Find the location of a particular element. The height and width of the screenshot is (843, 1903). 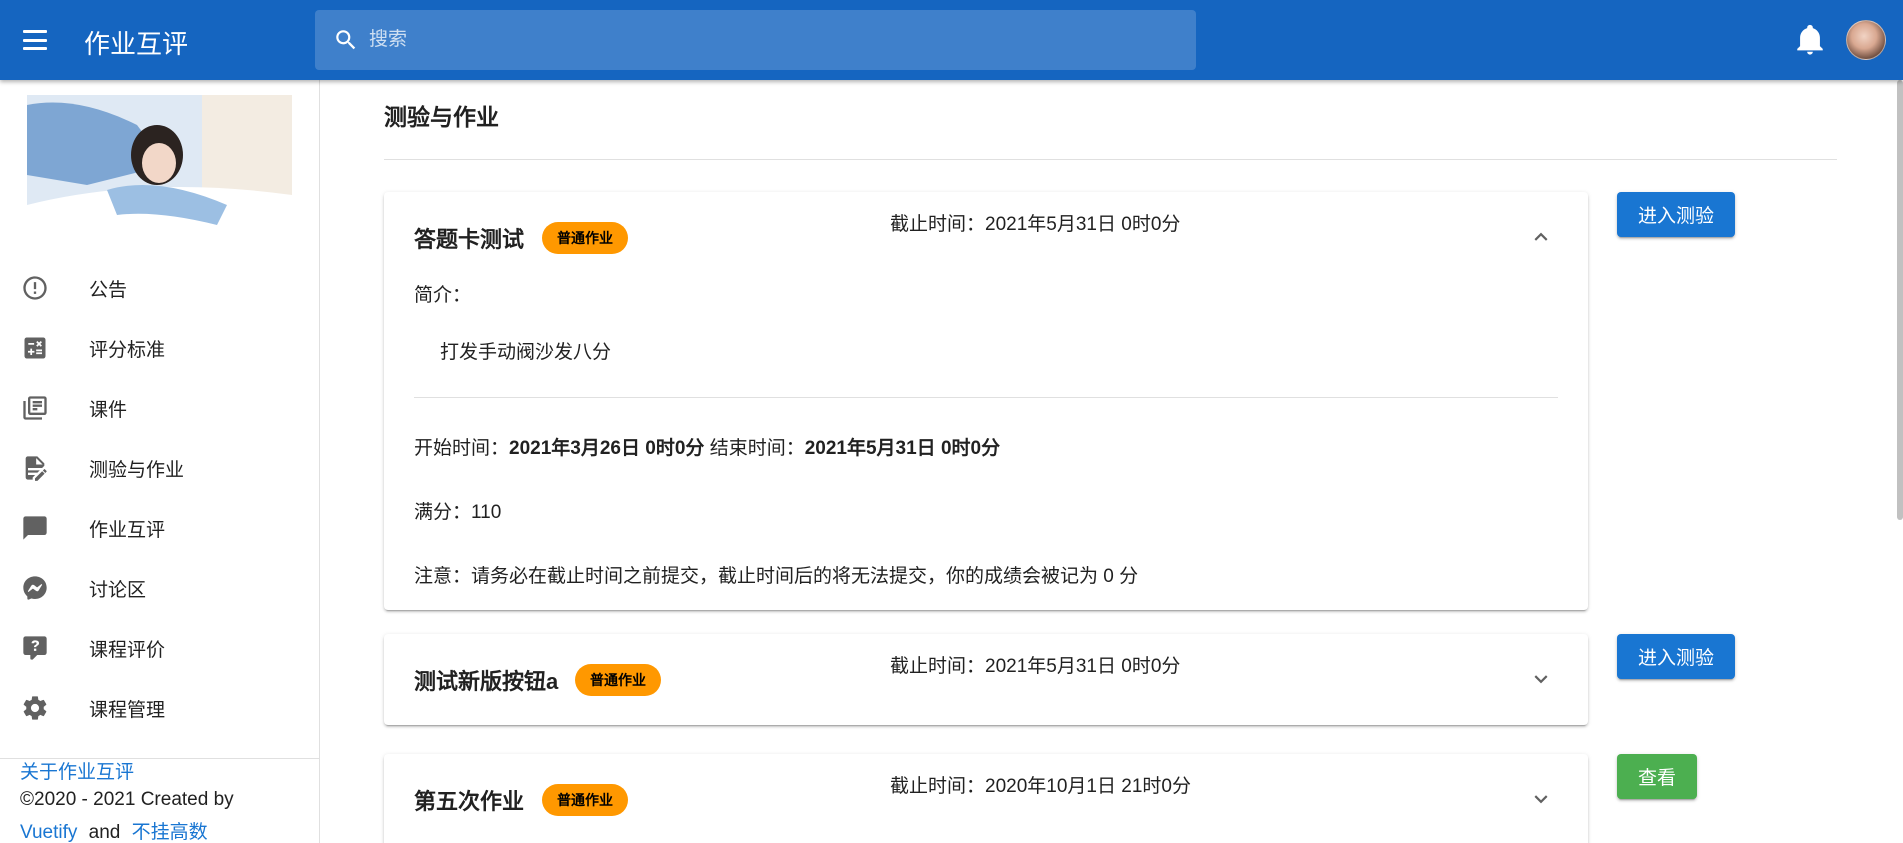

assignment-title: 第五次作业 is located at coordinates (469, 801).